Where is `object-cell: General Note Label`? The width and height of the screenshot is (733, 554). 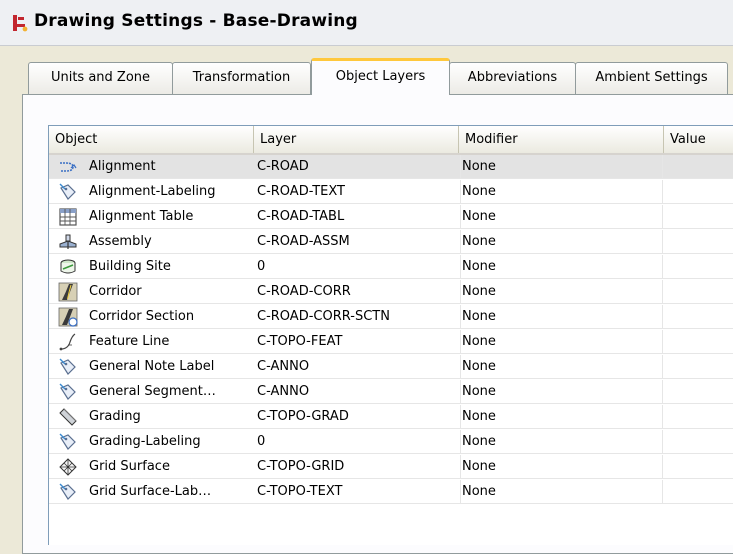 object-cell: General Note Label is located at coordinates (152, 366).